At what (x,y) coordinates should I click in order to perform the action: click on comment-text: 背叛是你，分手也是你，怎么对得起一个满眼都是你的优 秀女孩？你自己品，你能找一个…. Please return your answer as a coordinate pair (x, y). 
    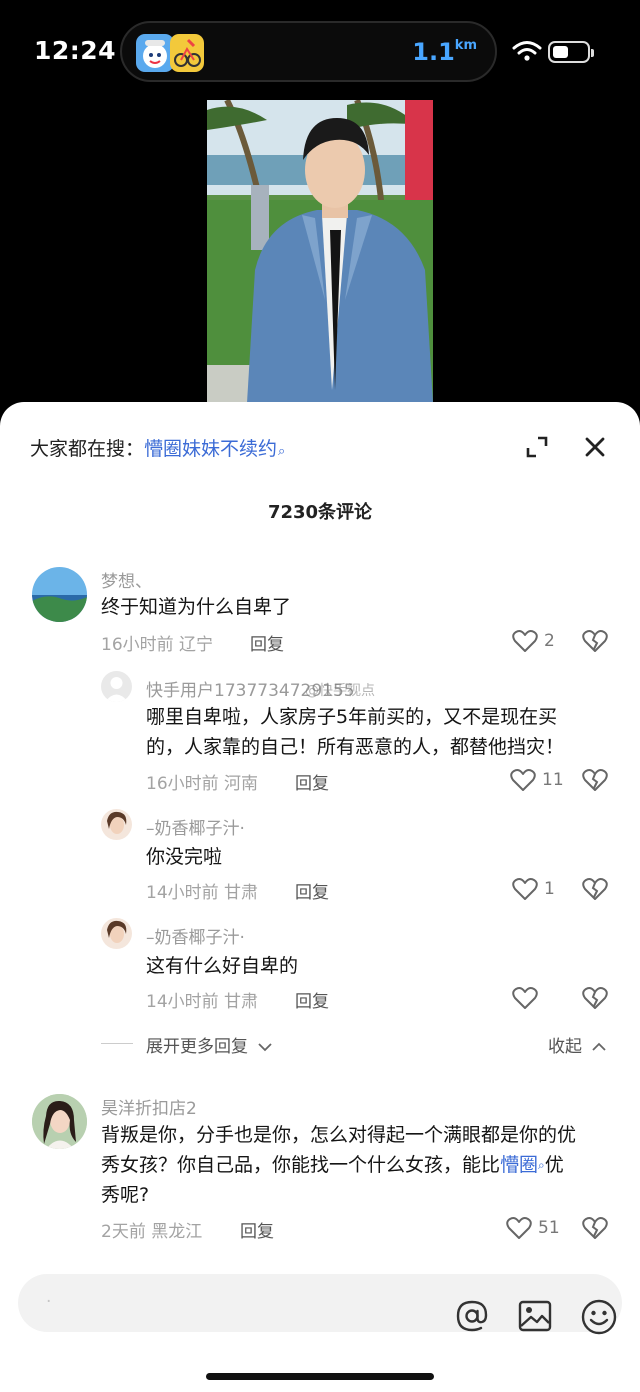
    Looking at the image, I should click on (356, 1165).